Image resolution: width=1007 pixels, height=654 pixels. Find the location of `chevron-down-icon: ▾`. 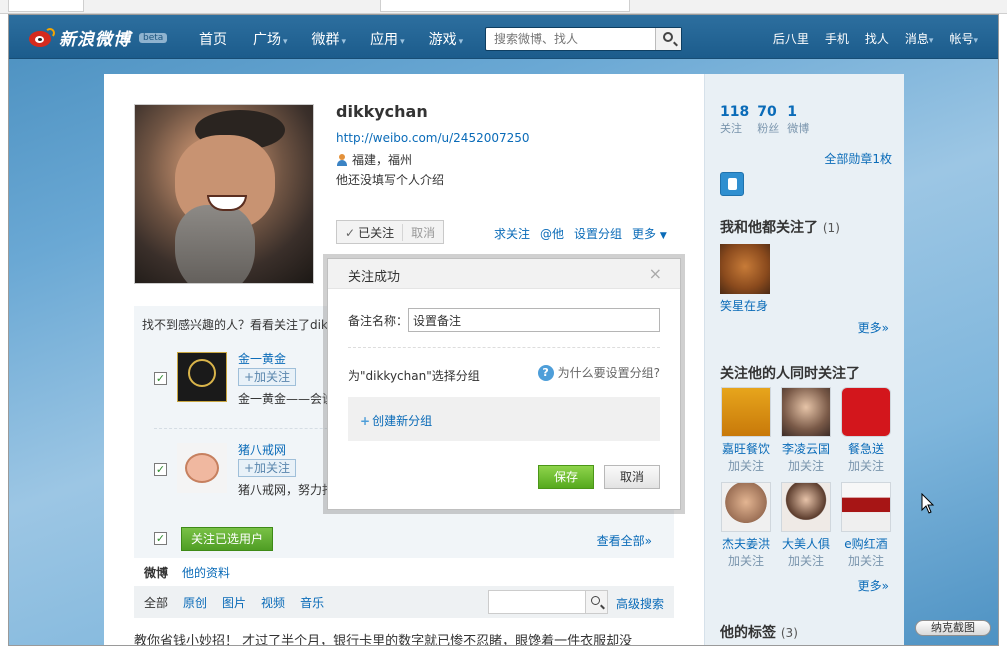

chevron-down-icon: ▾ is located at coordinates (402, 42).